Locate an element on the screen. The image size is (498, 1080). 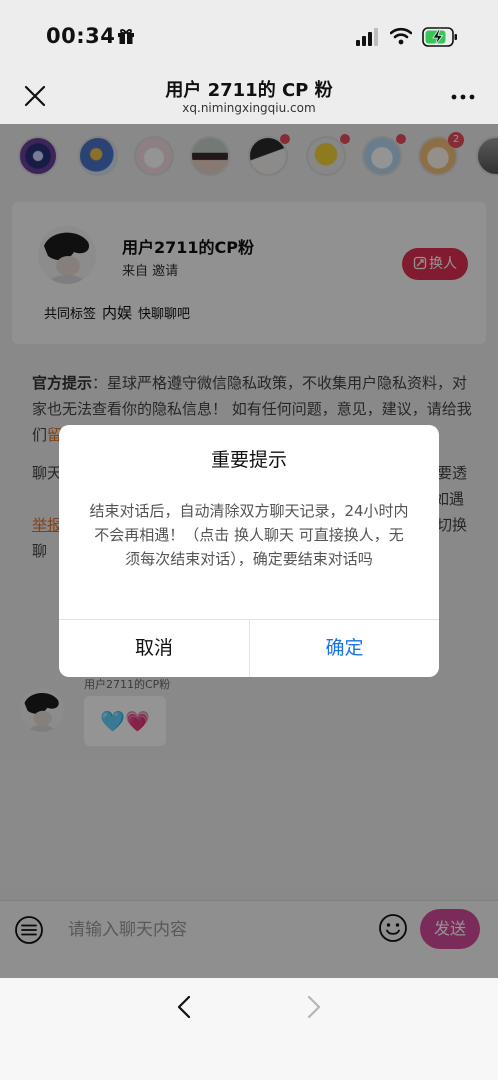
signal-icon is located at coordinates (367, 37).